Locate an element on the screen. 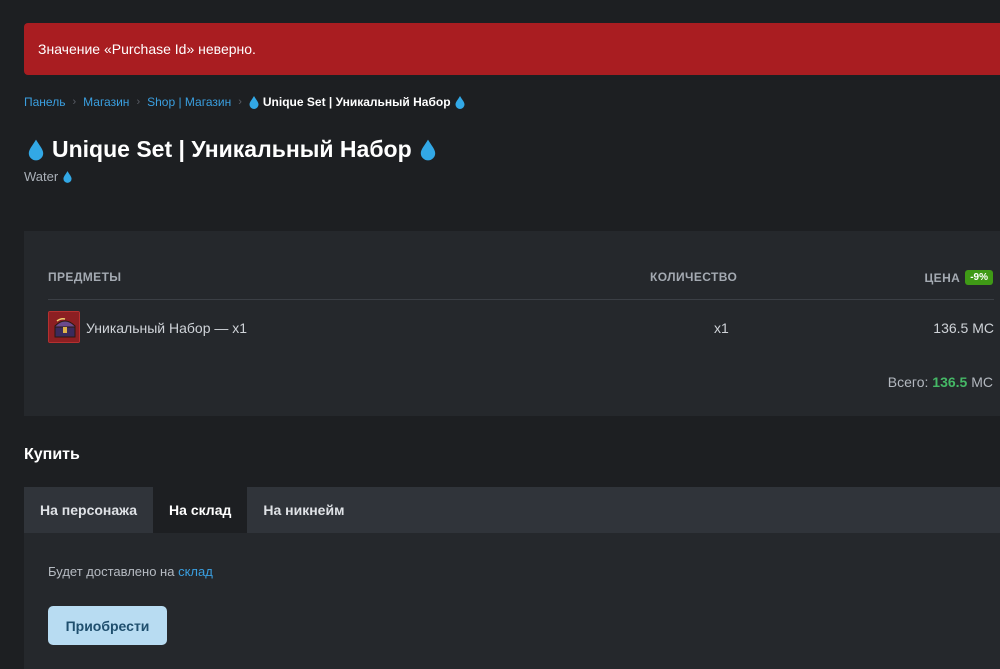 The image size is (1000, 669). header-items: ПРЕДМЕТЫ is located at coordinates (85, 277).